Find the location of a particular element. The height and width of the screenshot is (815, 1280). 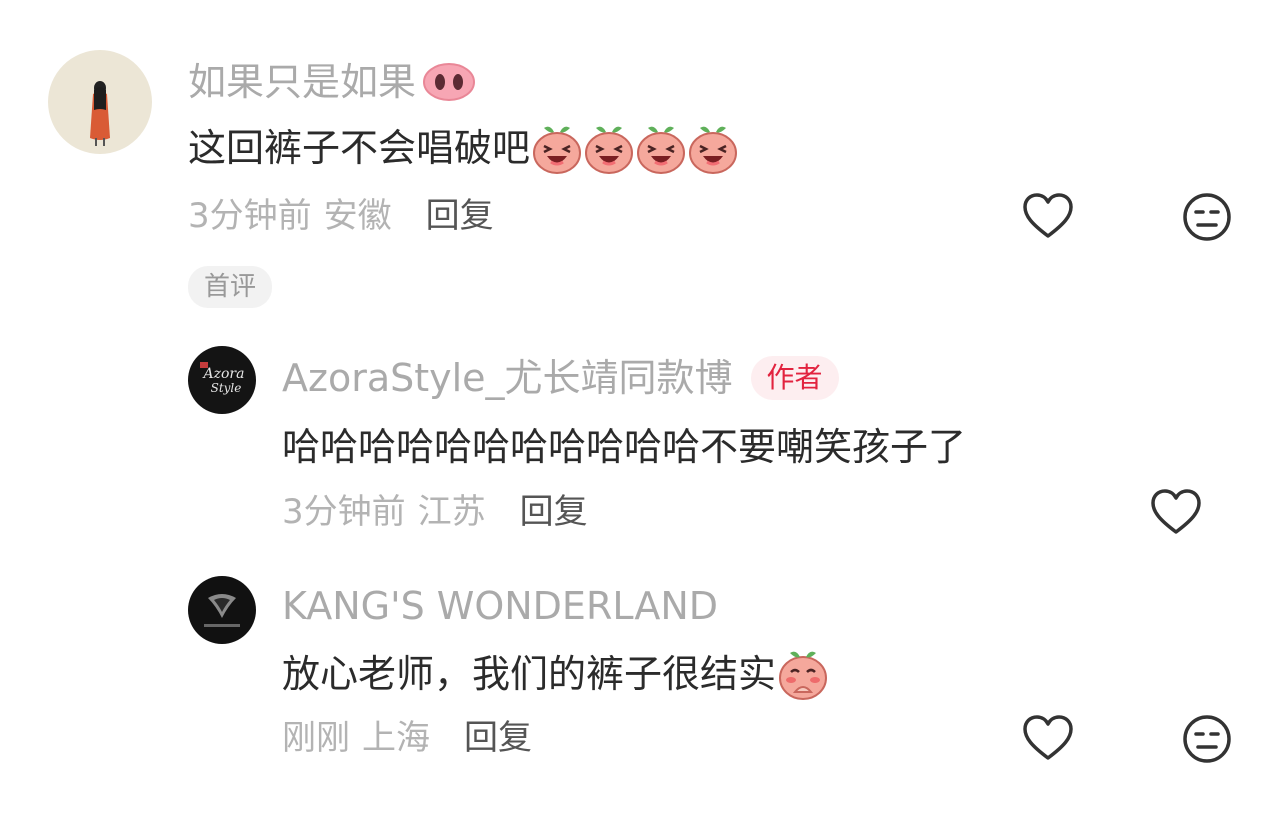

praying-peach-emoji-icon is located at coordinates (803, 675).